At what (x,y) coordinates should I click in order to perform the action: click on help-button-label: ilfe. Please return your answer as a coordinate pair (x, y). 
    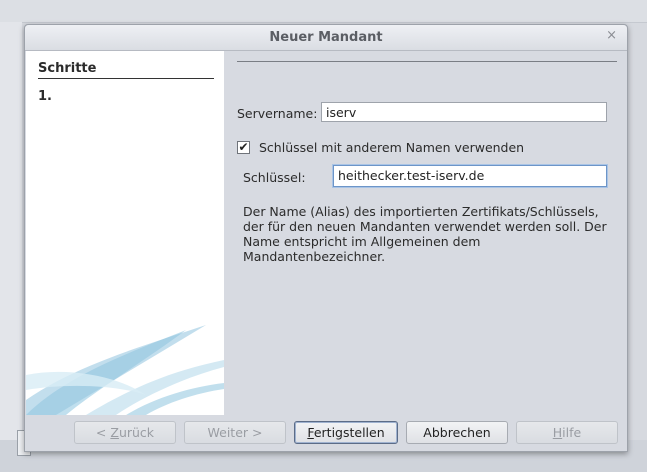
    Looking at the image, I should click on (572, 432).